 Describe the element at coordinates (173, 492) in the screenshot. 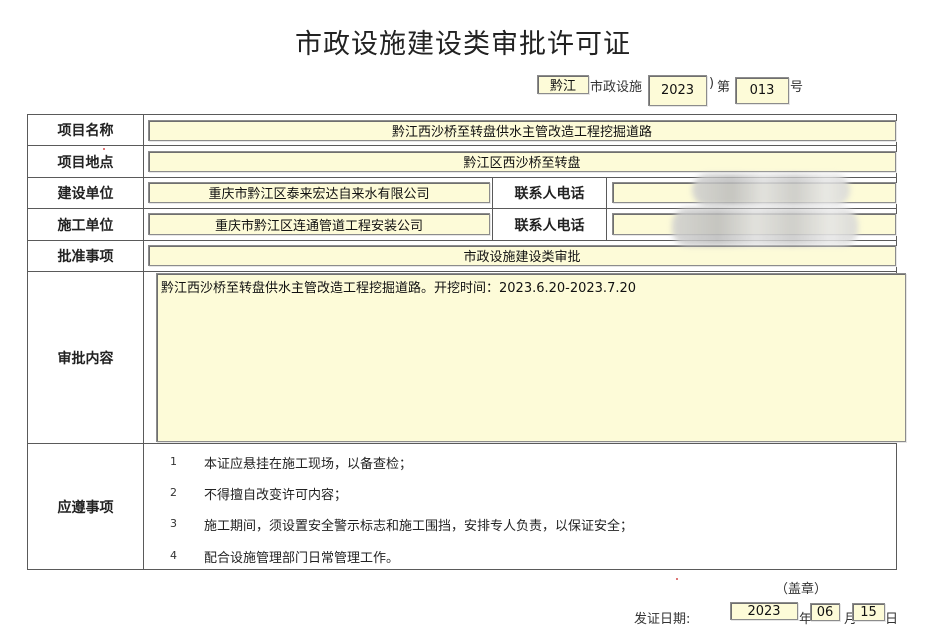

I see `note-number: 2` at that location.